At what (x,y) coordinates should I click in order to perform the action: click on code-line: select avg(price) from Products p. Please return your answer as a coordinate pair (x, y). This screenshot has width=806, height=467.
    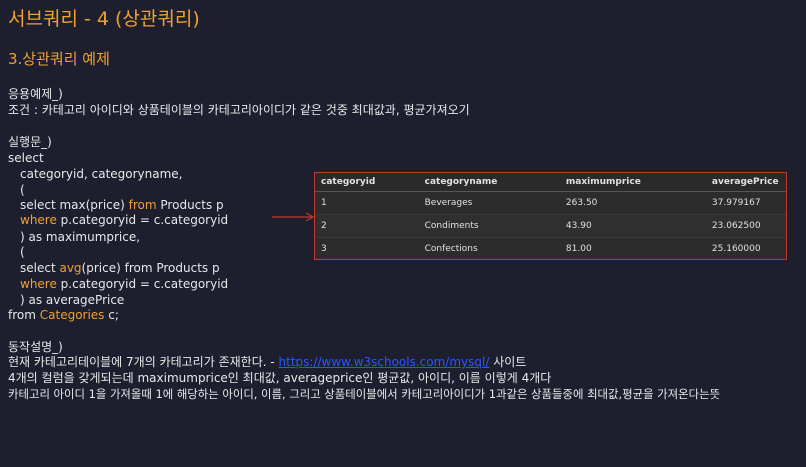
    Looking at the image, I should click on (120, 268).